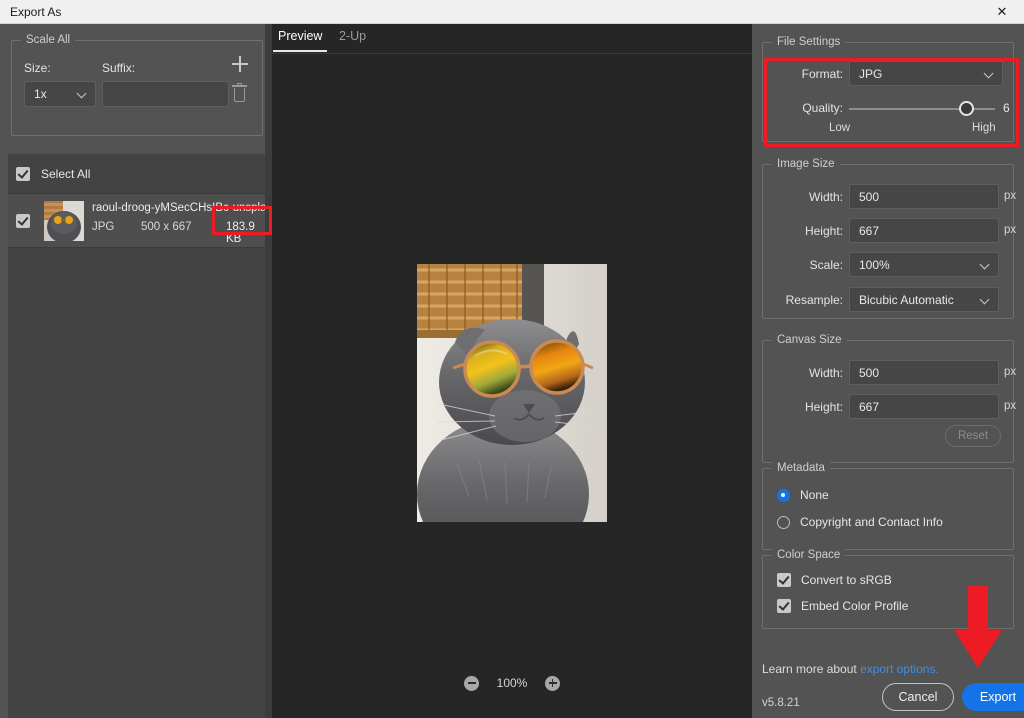 The width and height of the screenshot is (1024, 718). Describe the element at coordinates (966, 108) in the screenshot. I see `quality-slider-knob` at that location.